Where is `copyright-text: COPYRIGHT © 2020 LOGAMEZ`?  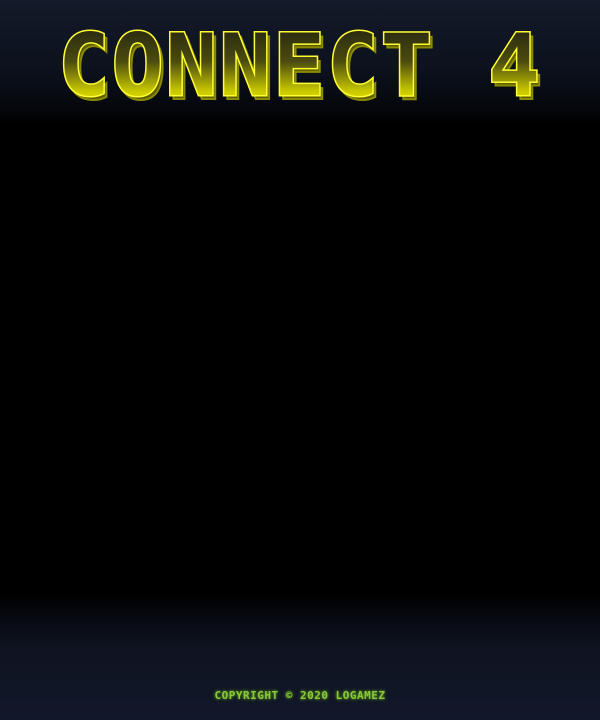
copyright-text: COPYRIGHT © 2020 LOGAMEZ is located at coordinates (300, 695).